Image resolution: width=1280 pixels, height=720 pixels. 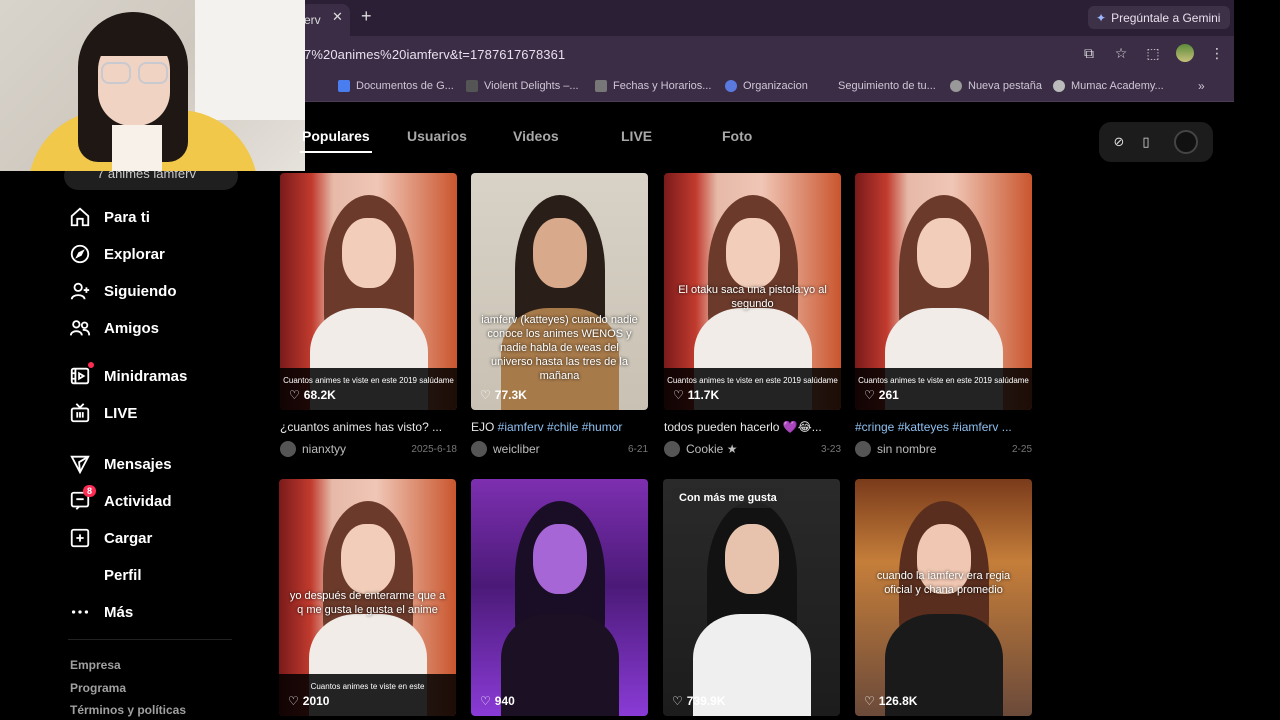 What do you see at coordinates (536, 136) in the screenshot?
I see `tab-videos: Videos` at bounding box center [536, 136].